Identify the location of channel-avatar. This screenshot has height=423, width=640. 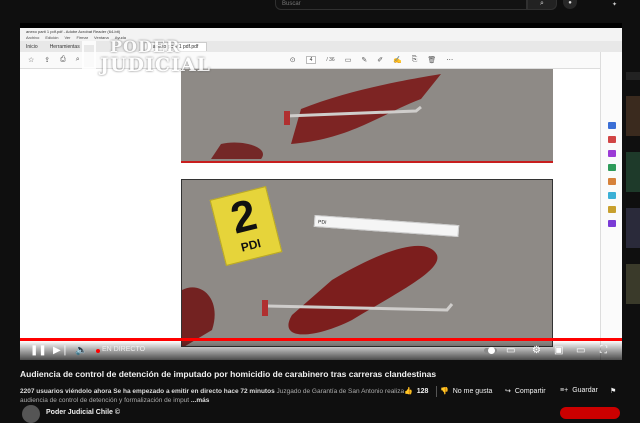
(31, 414).